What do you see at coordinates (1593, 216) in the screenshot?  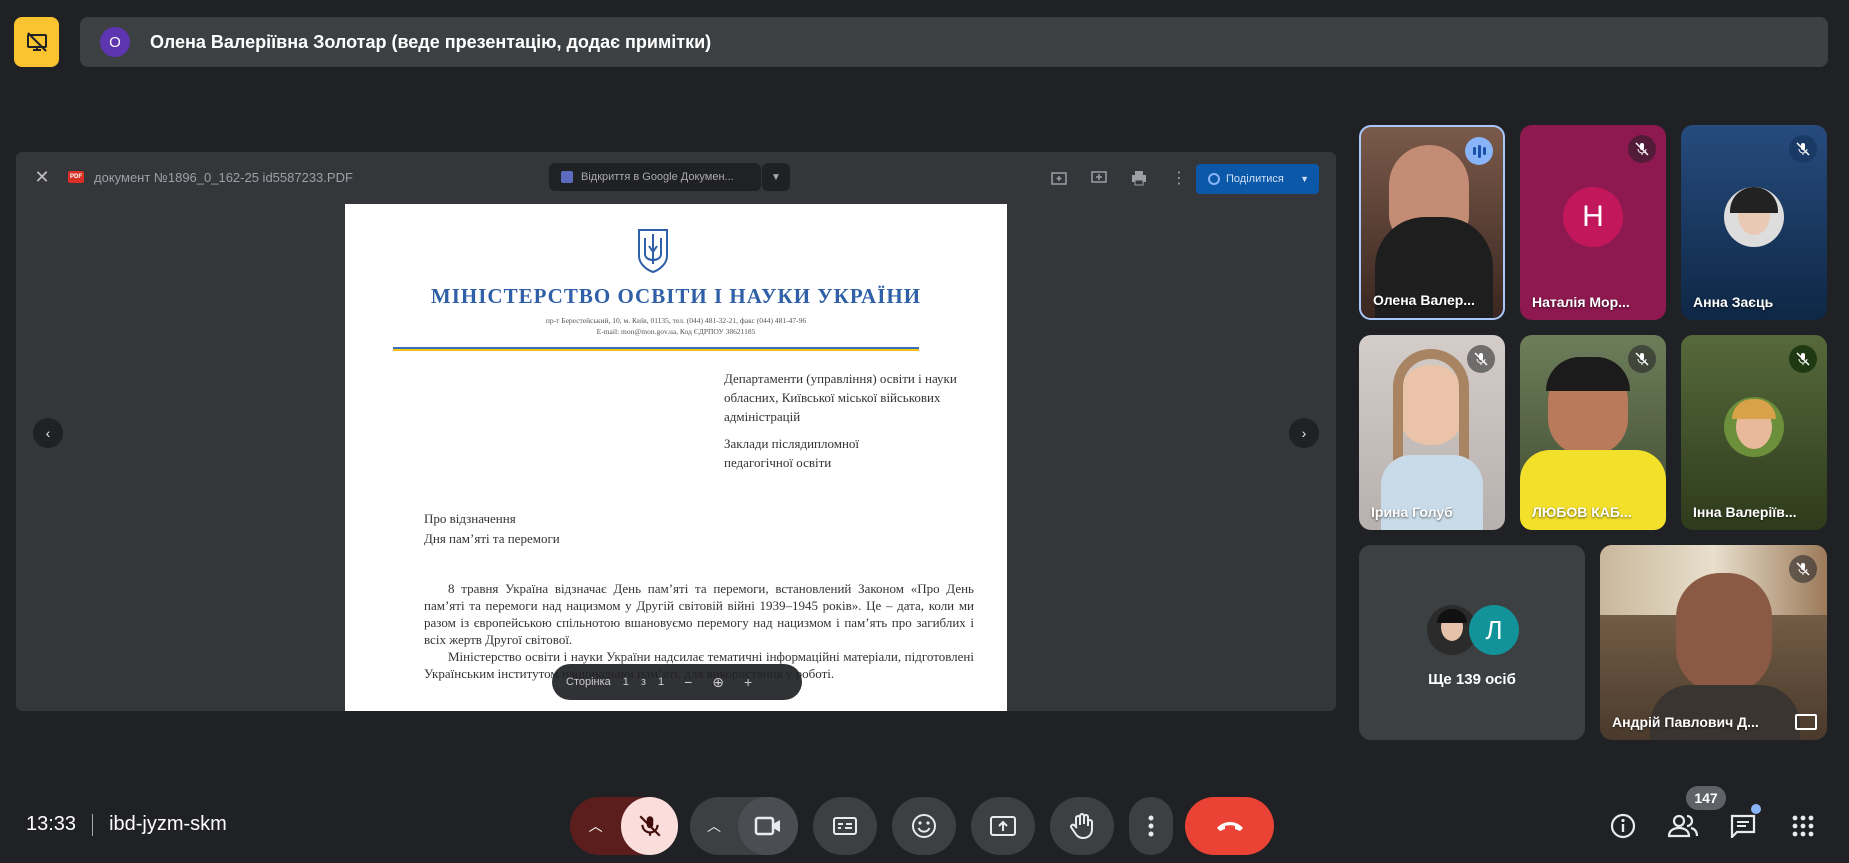 I see `avatar: Н` at bounding box center [1593, 216].